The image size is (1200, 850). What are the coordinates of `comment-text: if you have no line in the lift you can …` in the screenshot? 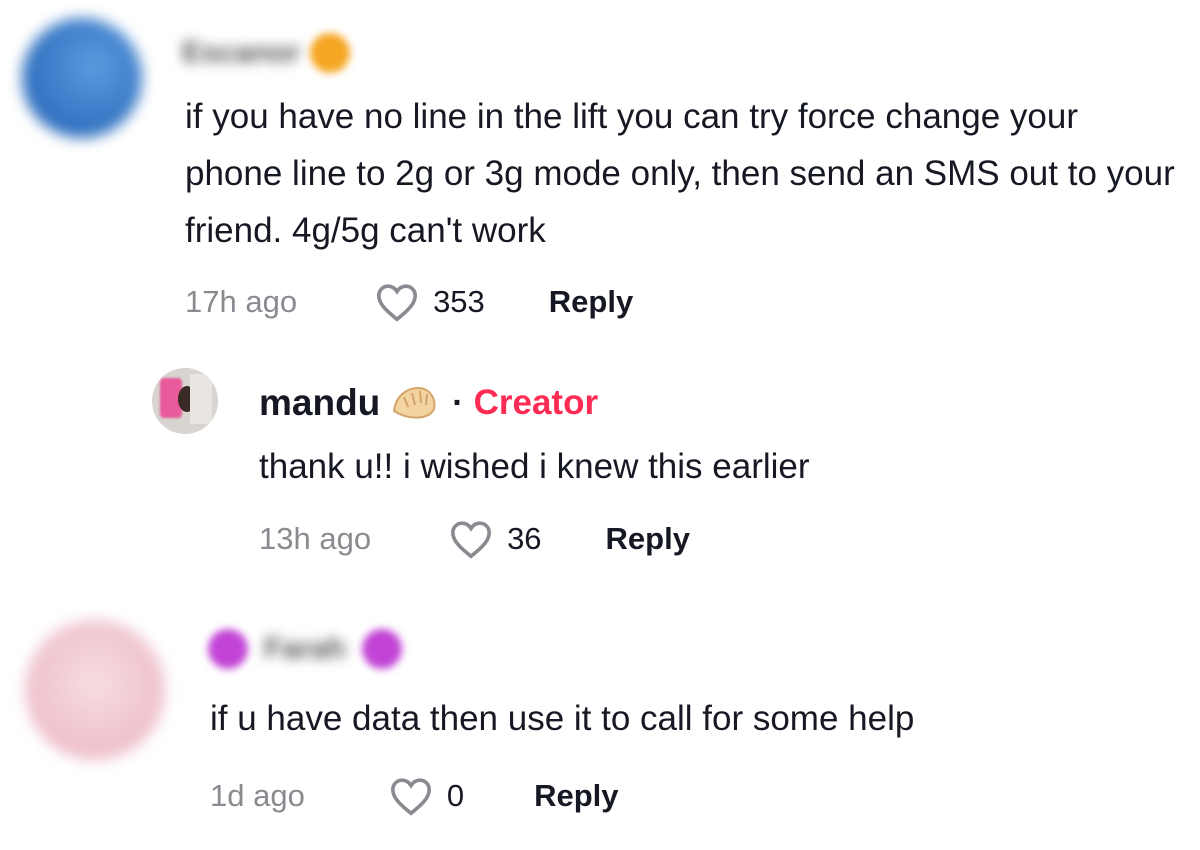 It's located at (680, 173).